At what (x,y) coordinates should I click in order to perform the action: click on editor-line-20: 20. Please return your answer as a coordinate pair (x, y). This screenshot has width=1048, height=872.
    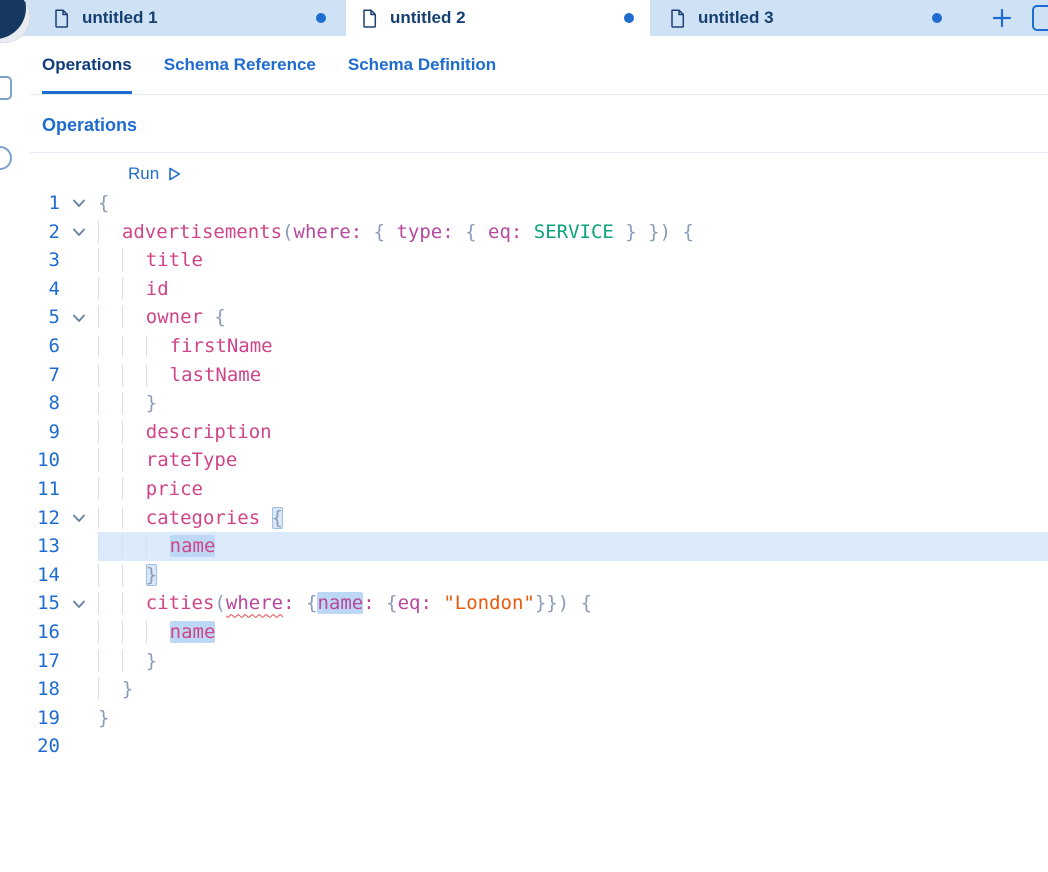
    Looking at the image, I should click on (524, 746).